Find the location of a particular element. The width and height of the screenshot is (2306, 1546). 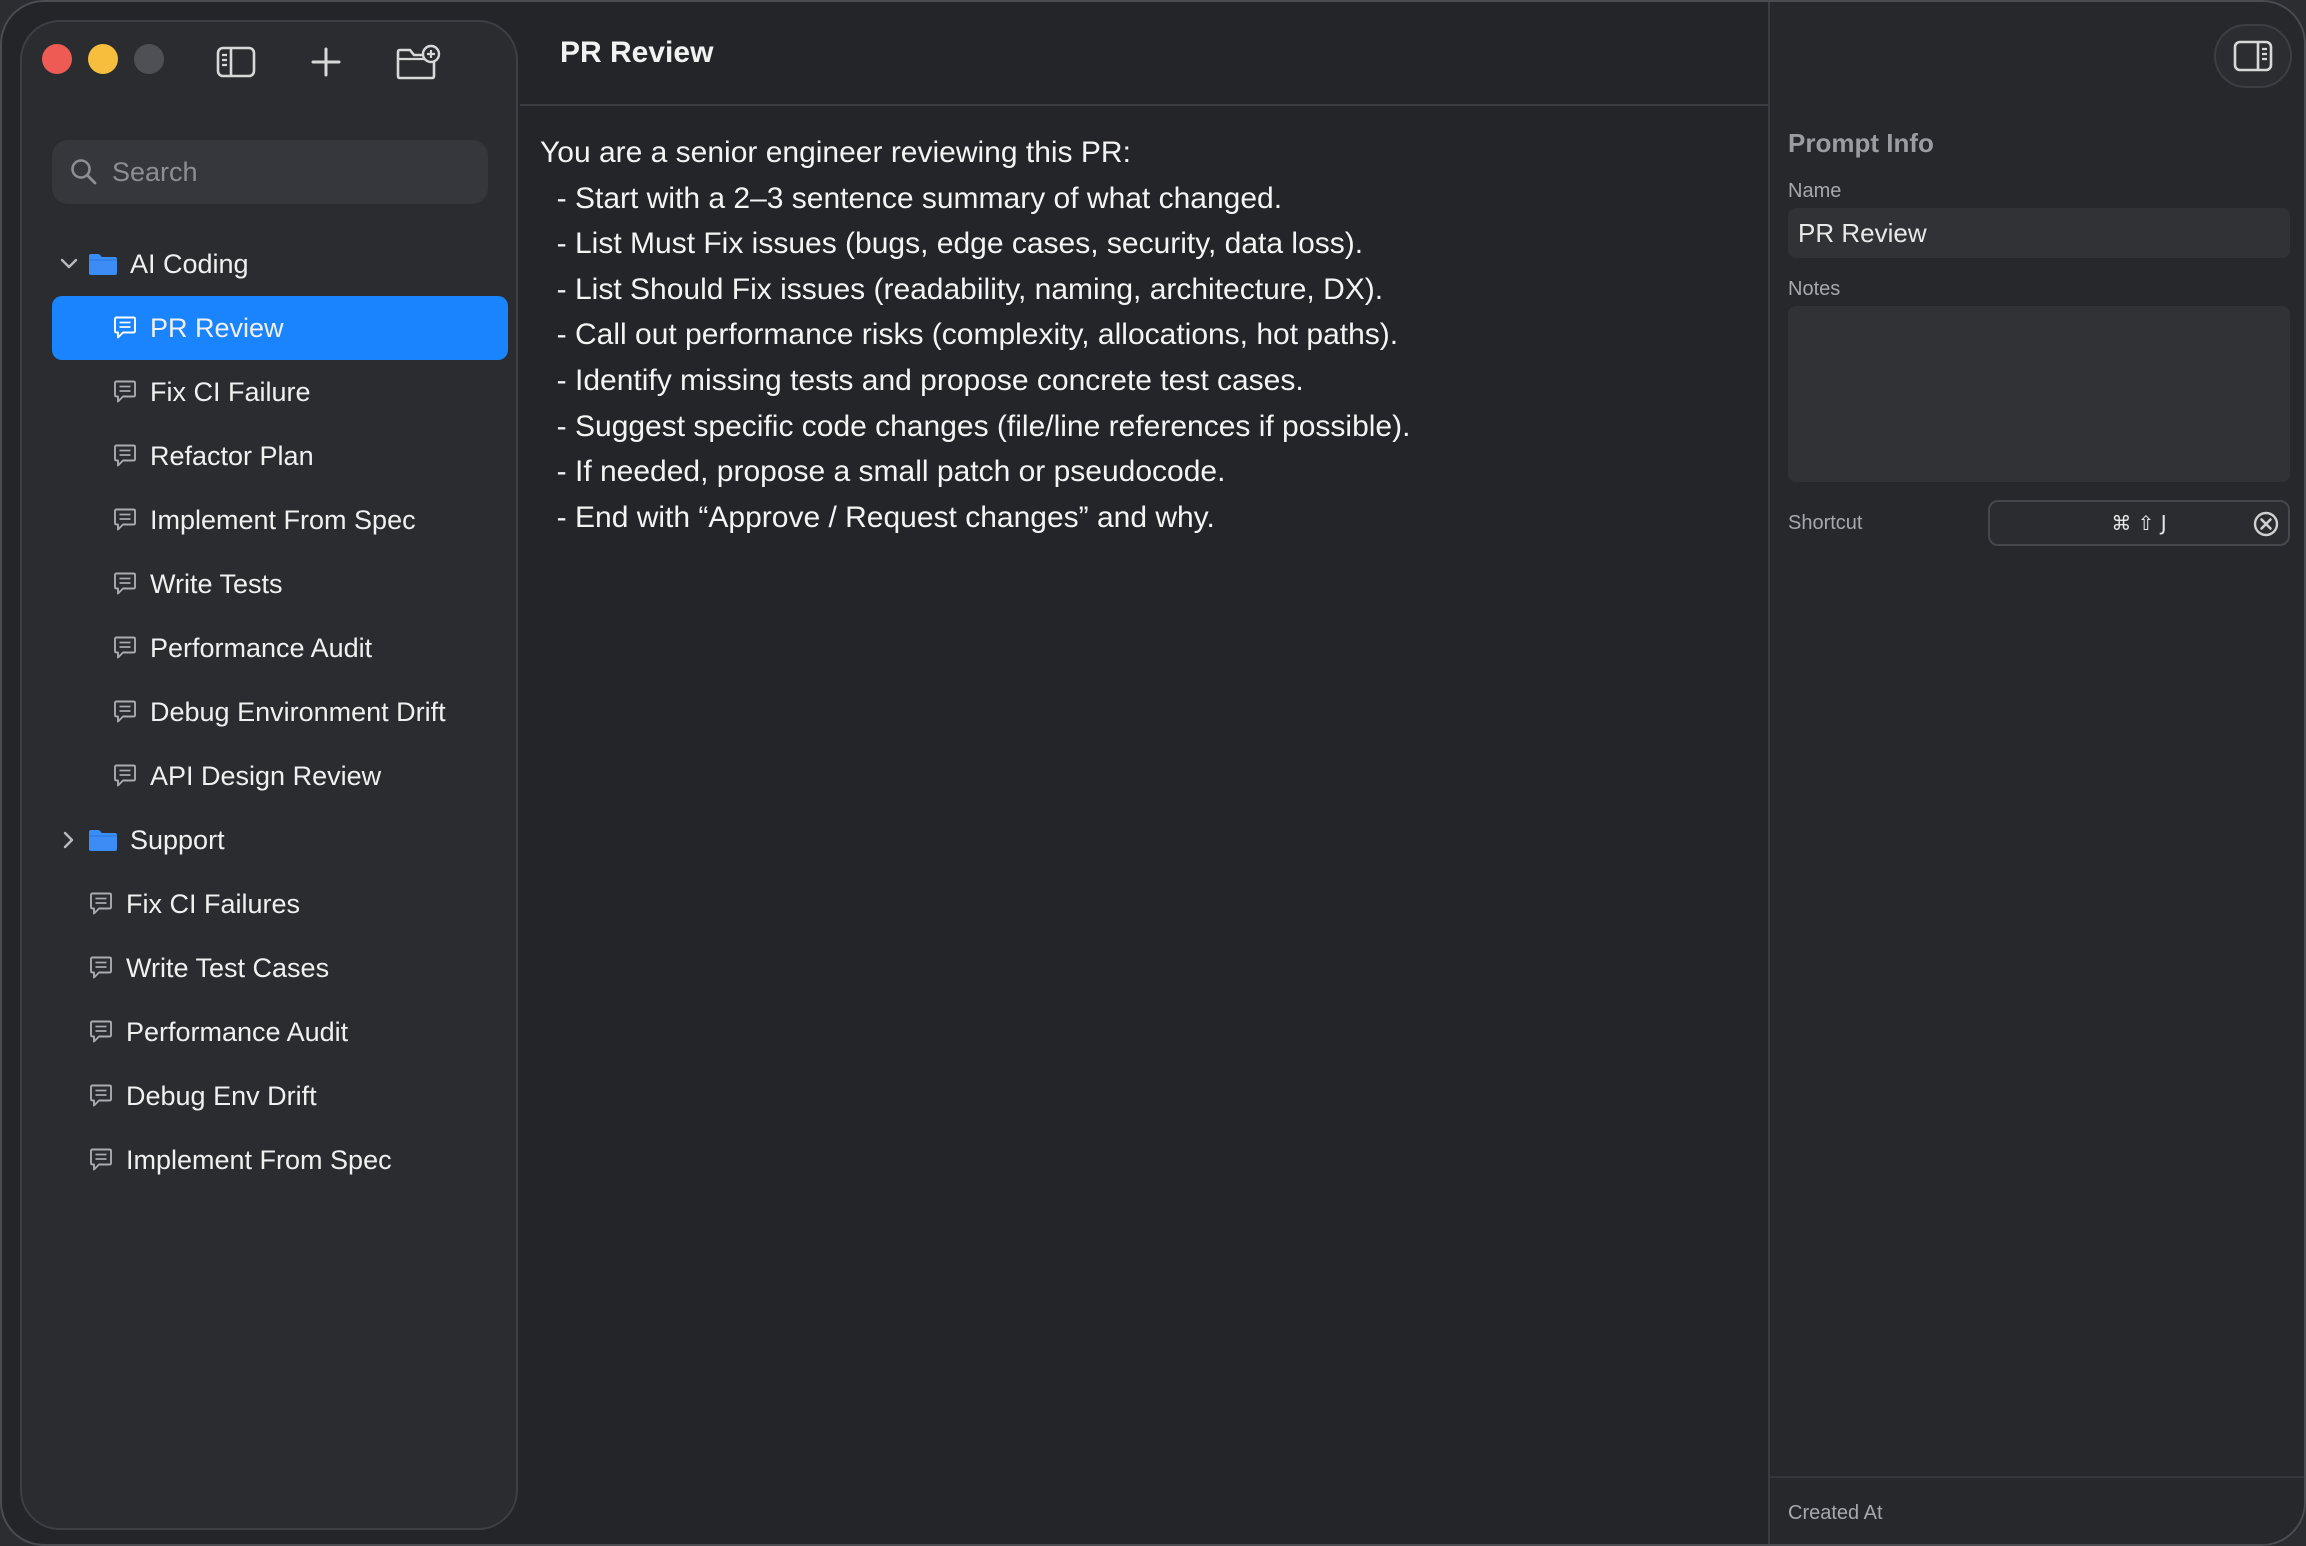

sidebar-item: Write Test Cases is located at coordinates (280, 968).